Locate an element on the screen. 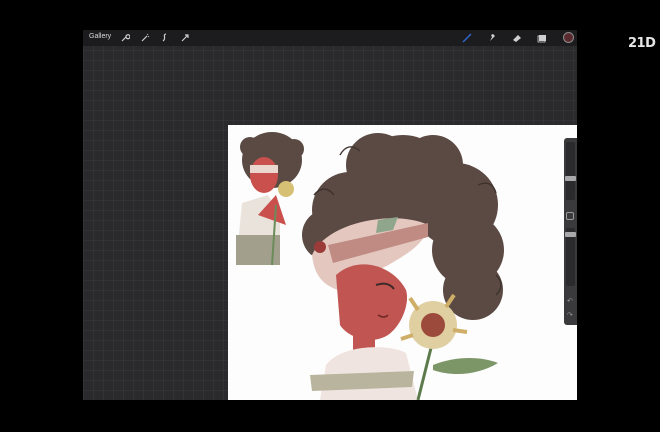 The width and height of the screenshot is (660, 432). right-sidebar: ↶ ↷ is located at coordinates (570, 231).